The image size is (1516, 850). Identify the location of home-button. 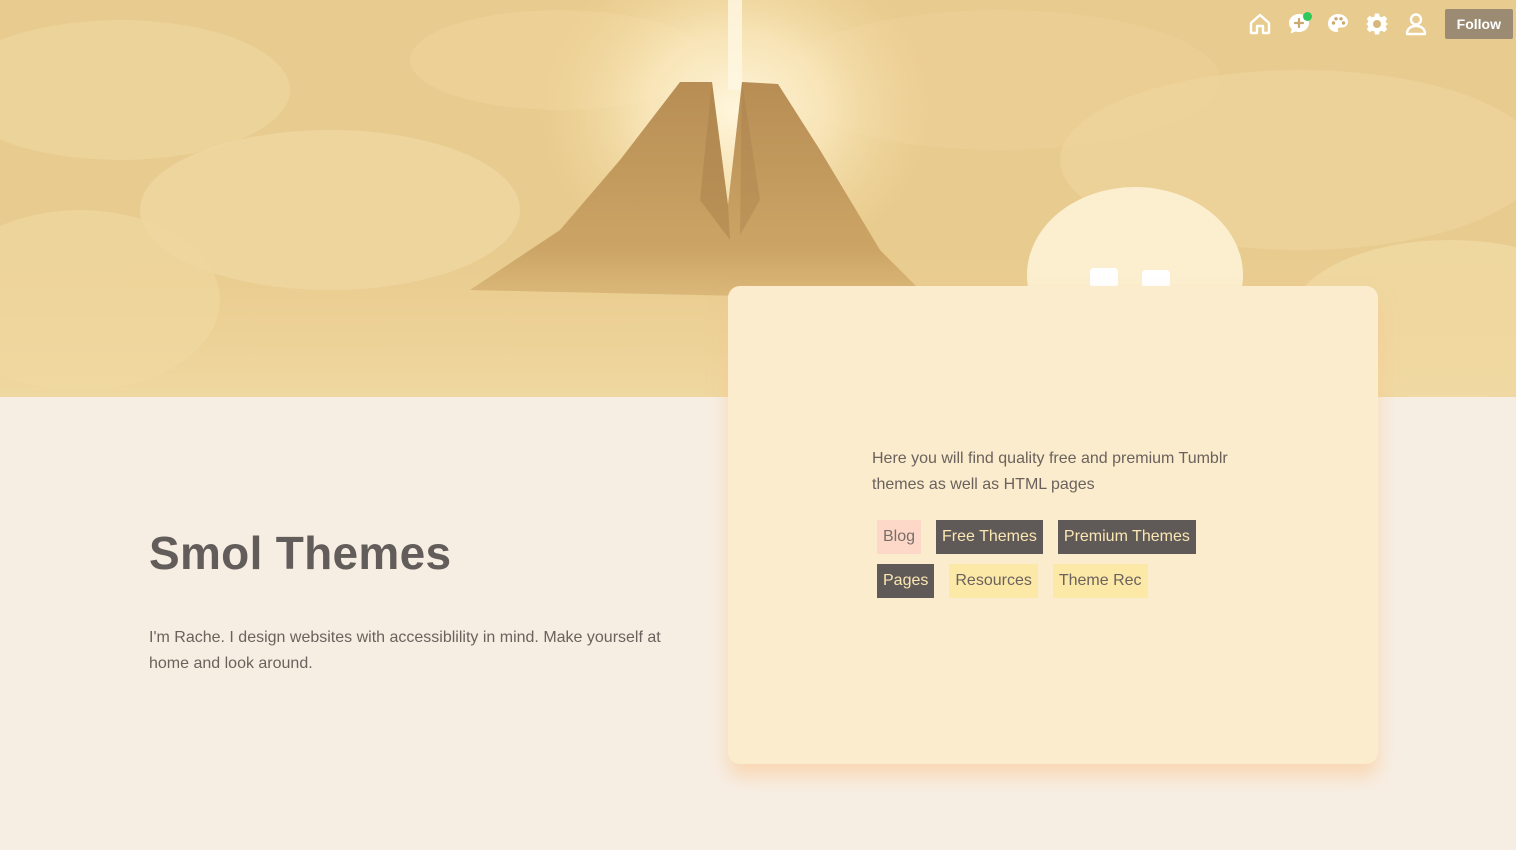
(1260, 24).